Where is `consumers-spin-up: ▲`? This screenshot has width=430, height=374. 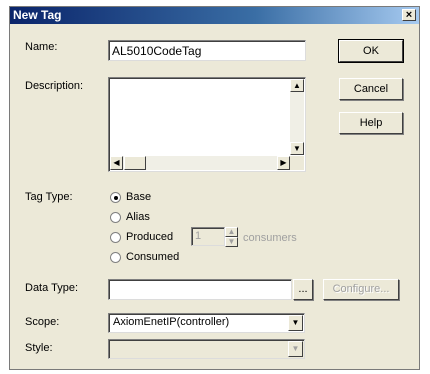 consumers-spin-up: ▲ is located at coordinates (231, 232).